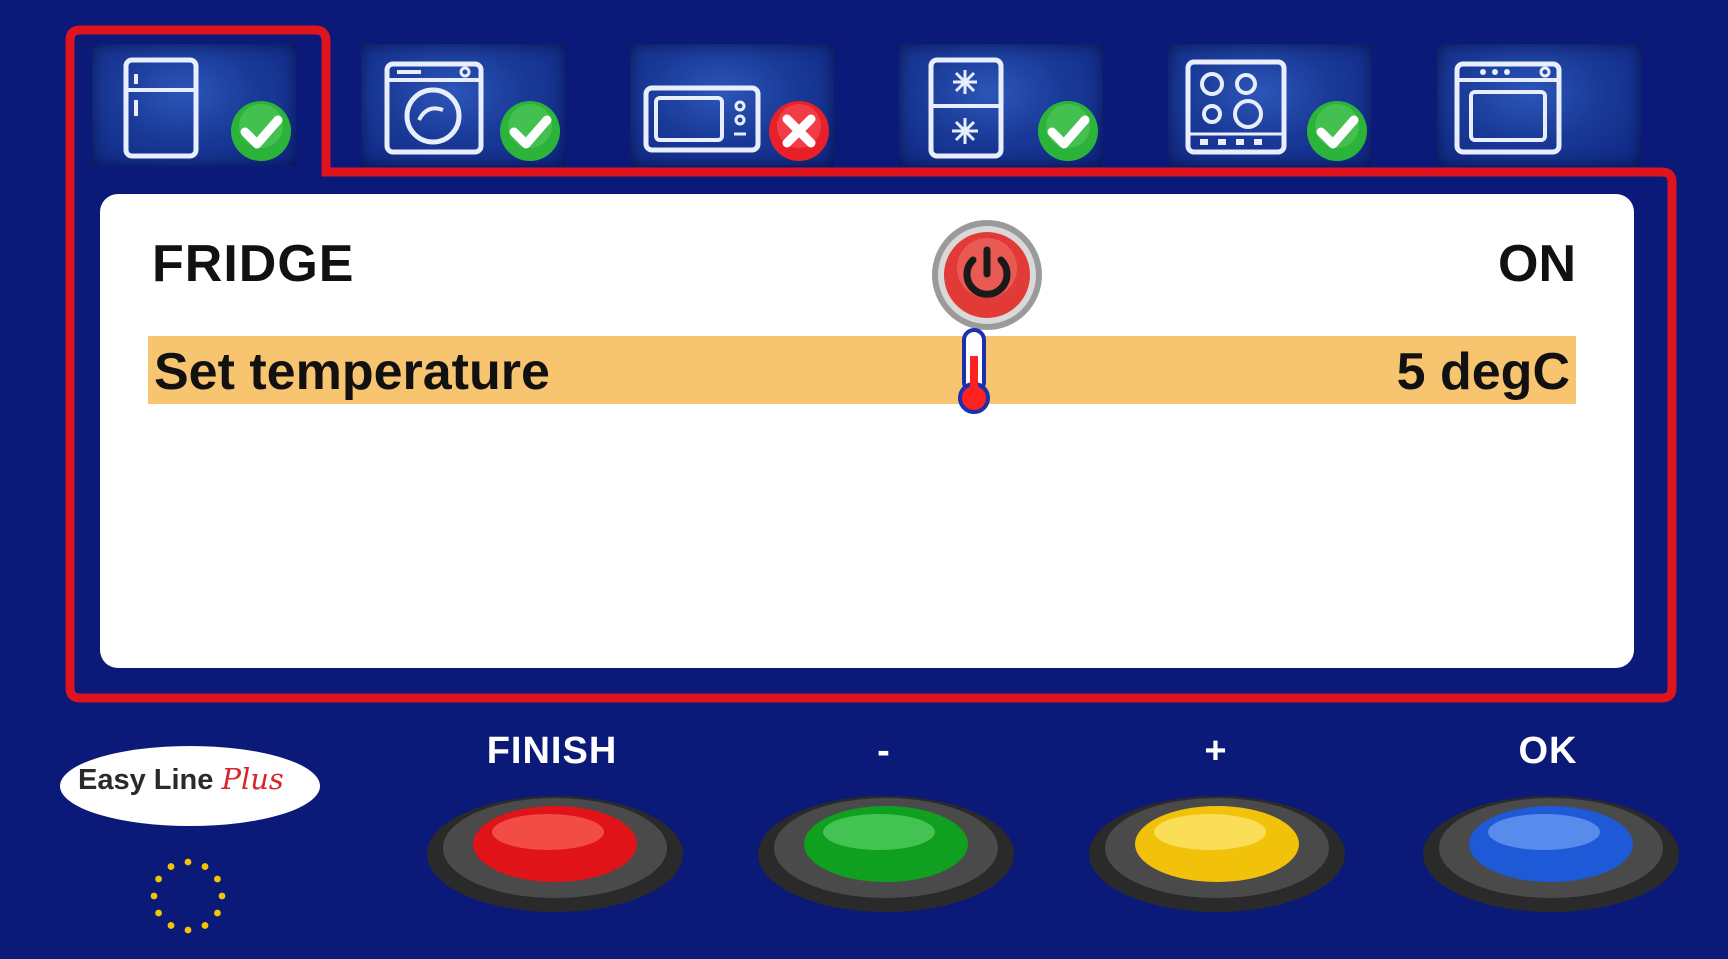 Image resolution: width=1728 pixels, height=959 pixels. Describe the element at coordinates (1270, 105) in the screenshot. I see `tab-hob` at that location.